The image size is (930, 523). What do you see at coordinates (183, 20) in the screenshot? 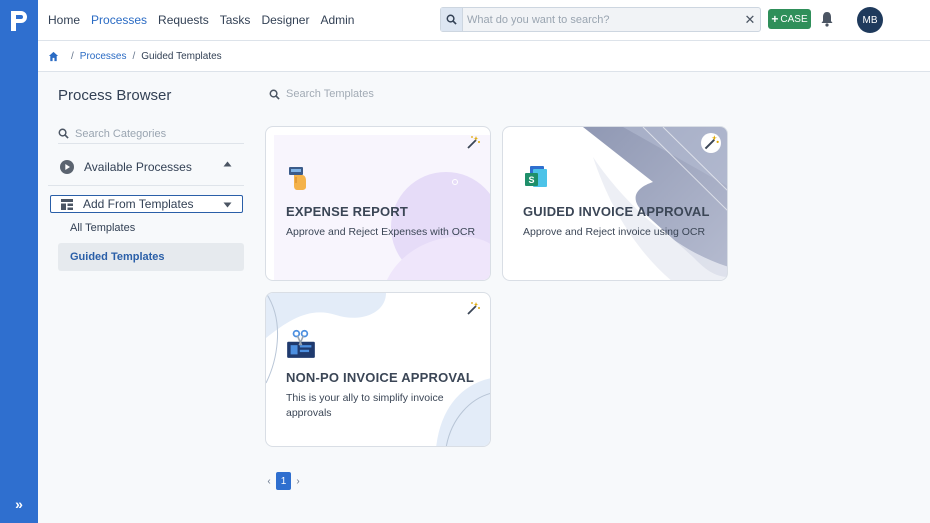
I see `nav-requests: Requests` at bounding box center [183, 20].